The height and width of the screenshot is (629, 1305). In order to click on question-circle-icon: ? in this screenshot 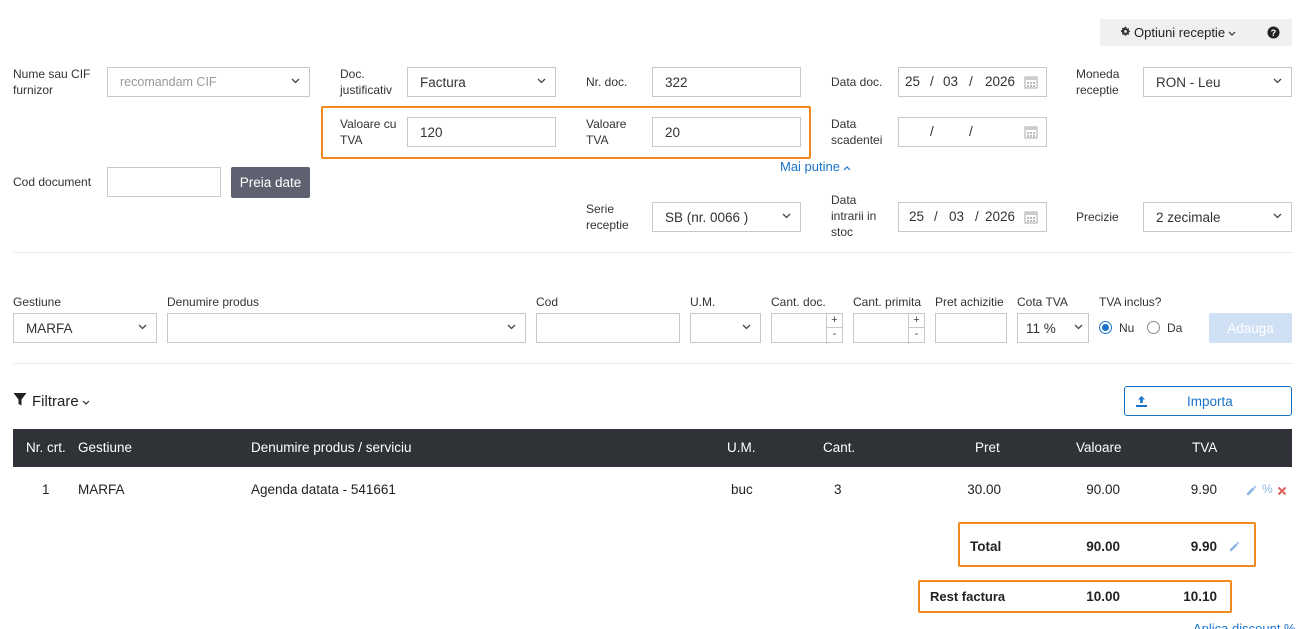, I will do `click(1273, 34)`.